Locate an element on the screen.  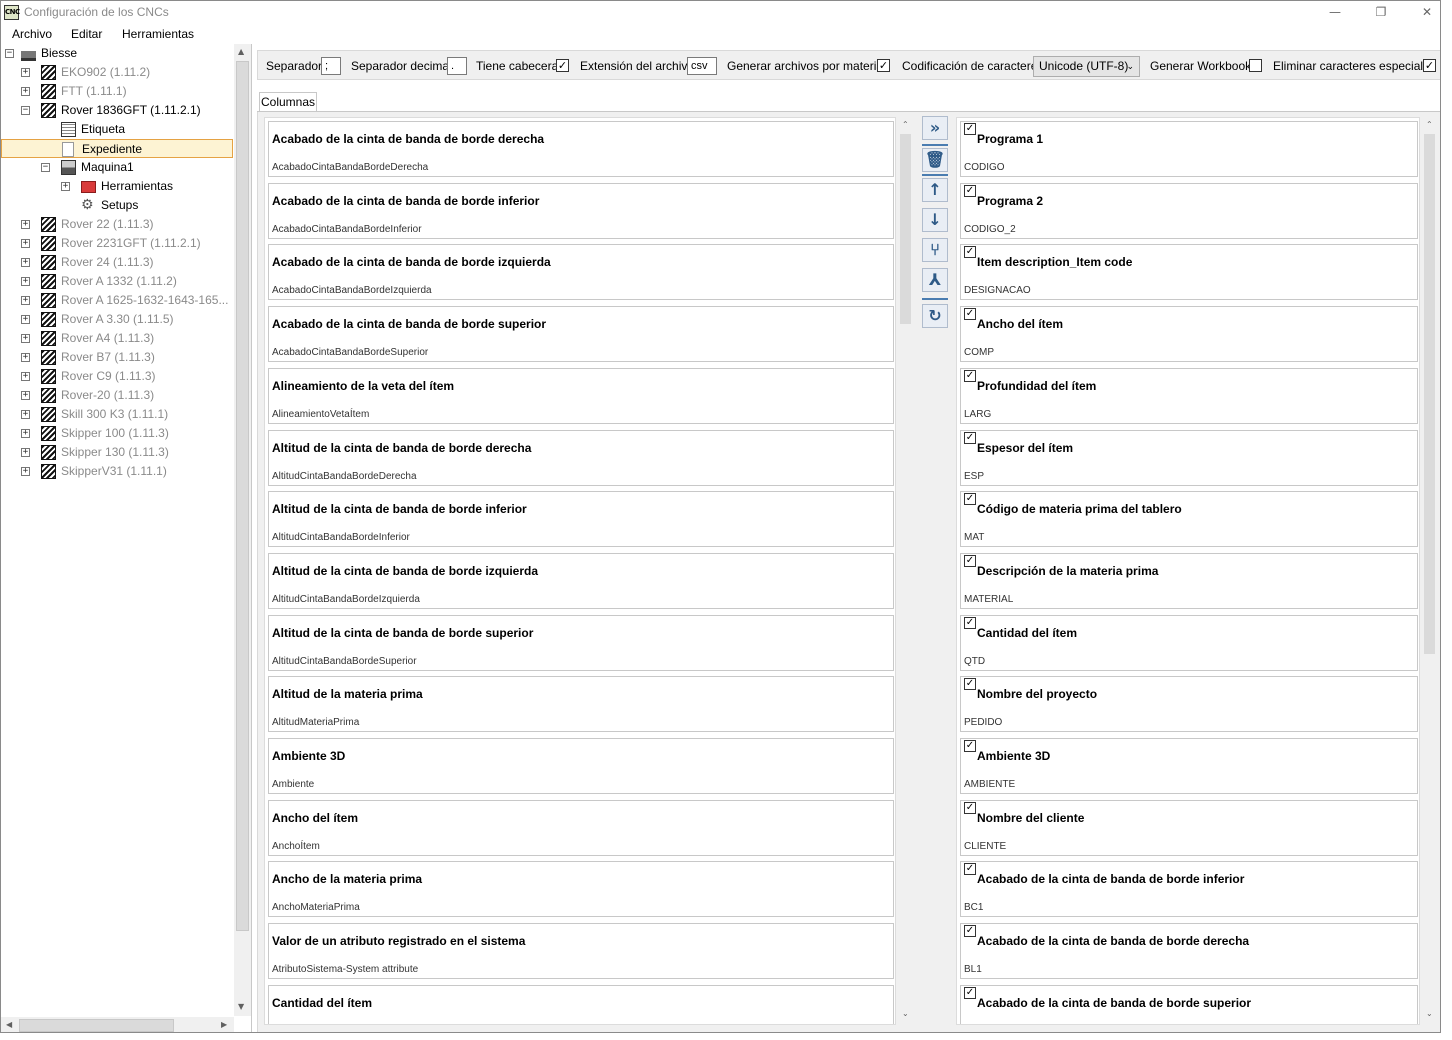
selected-column-item: ✓ Código de materia prima del tablero MAT is located at coordinates (1189, 519).